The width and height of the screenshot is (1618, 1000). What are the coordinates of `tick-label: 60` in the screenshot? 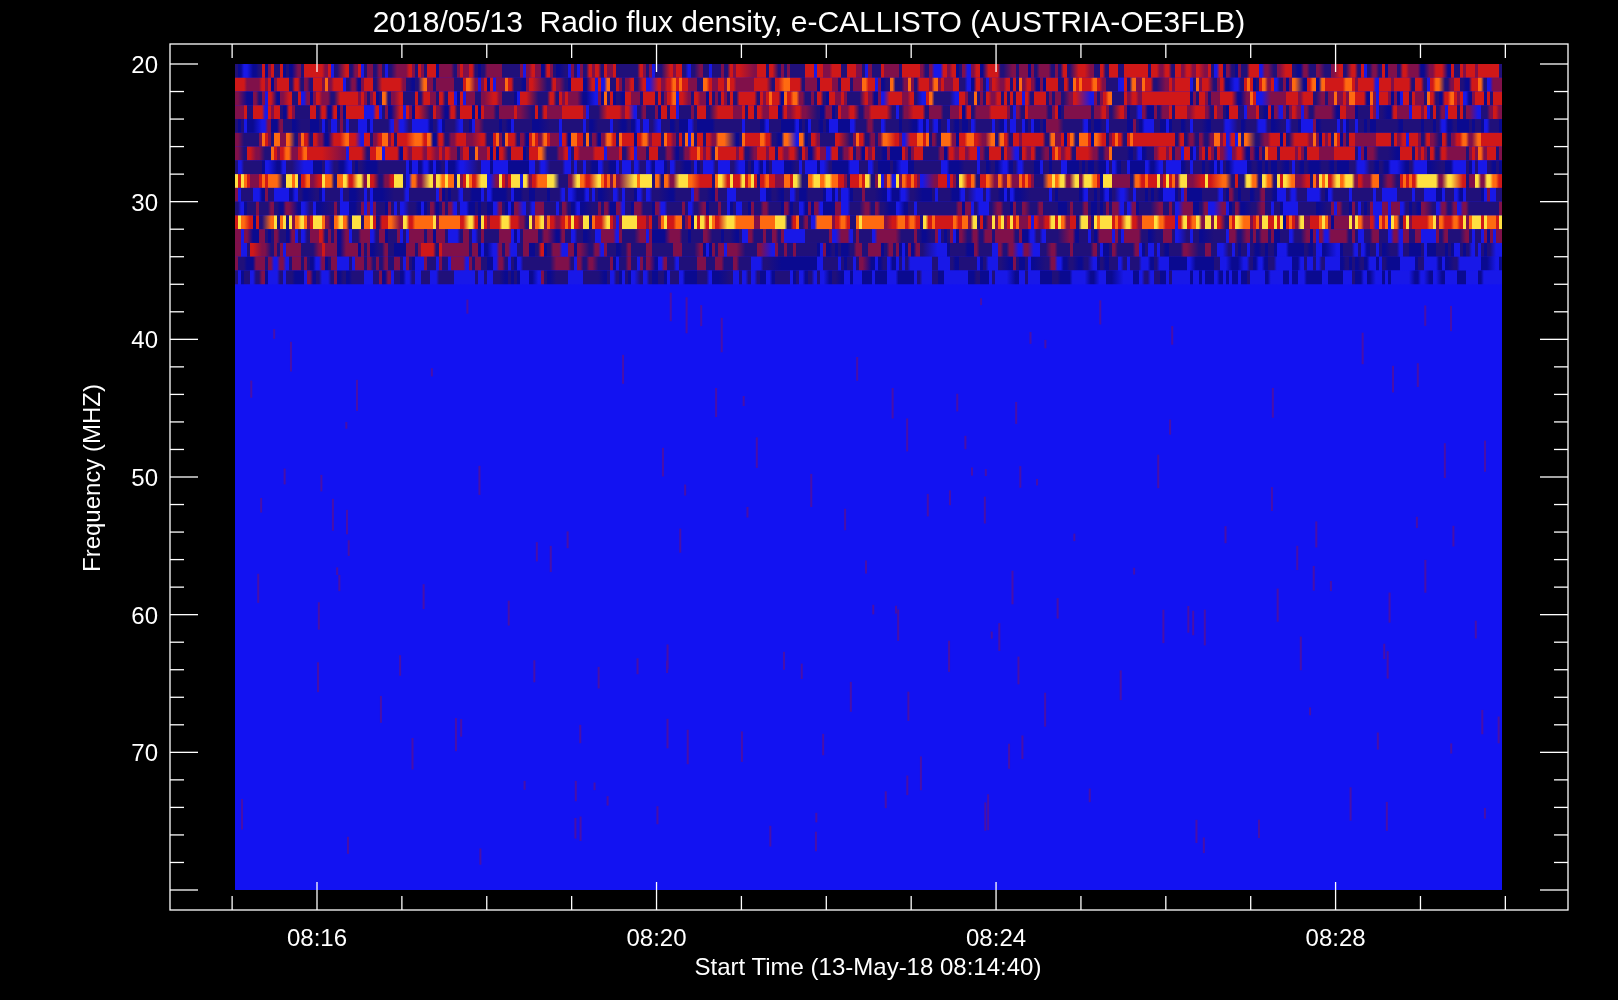 It's located at (144, 615).